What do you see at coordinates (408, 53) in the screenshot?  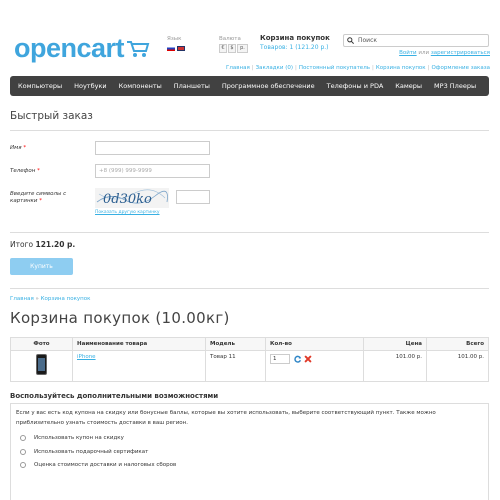 I see `login-link: Войти` at bounding box center [408, 53].